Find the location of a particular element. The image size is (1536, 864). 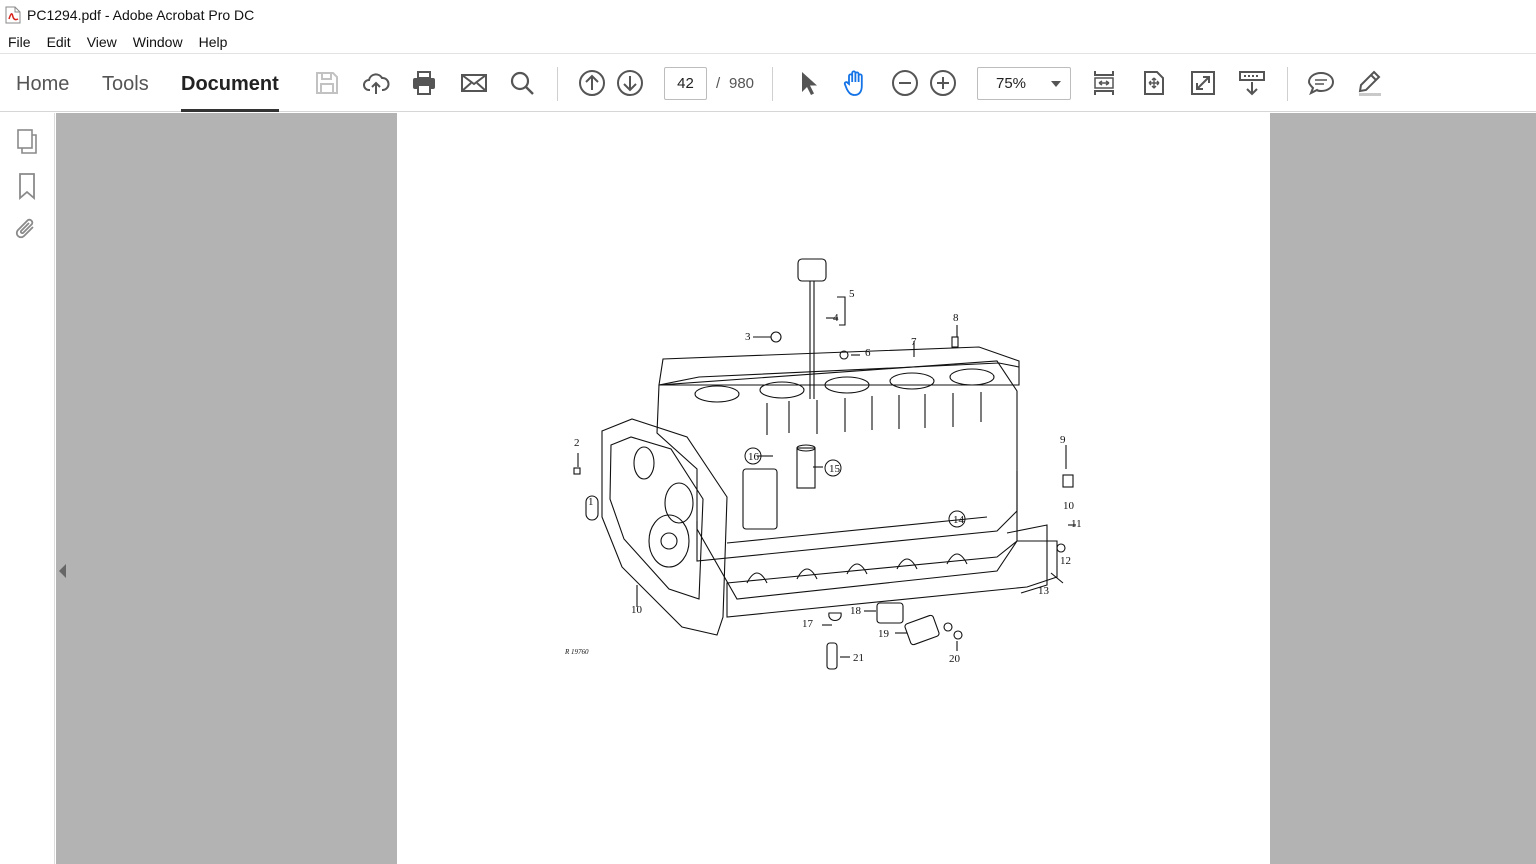

zoom-value: 75% is located at coordinates (1011, 83).